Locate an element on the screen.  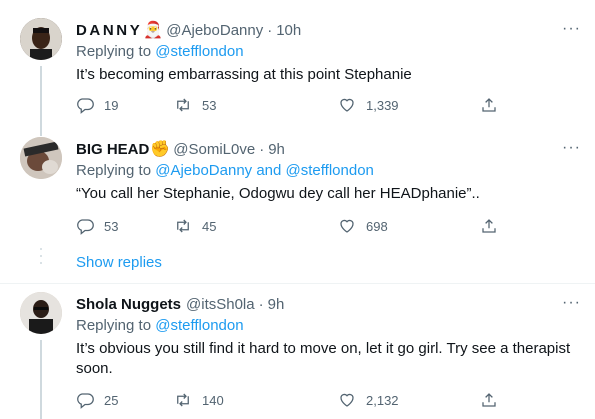
like-button: 1,339 is located at coordinates (368, 105).